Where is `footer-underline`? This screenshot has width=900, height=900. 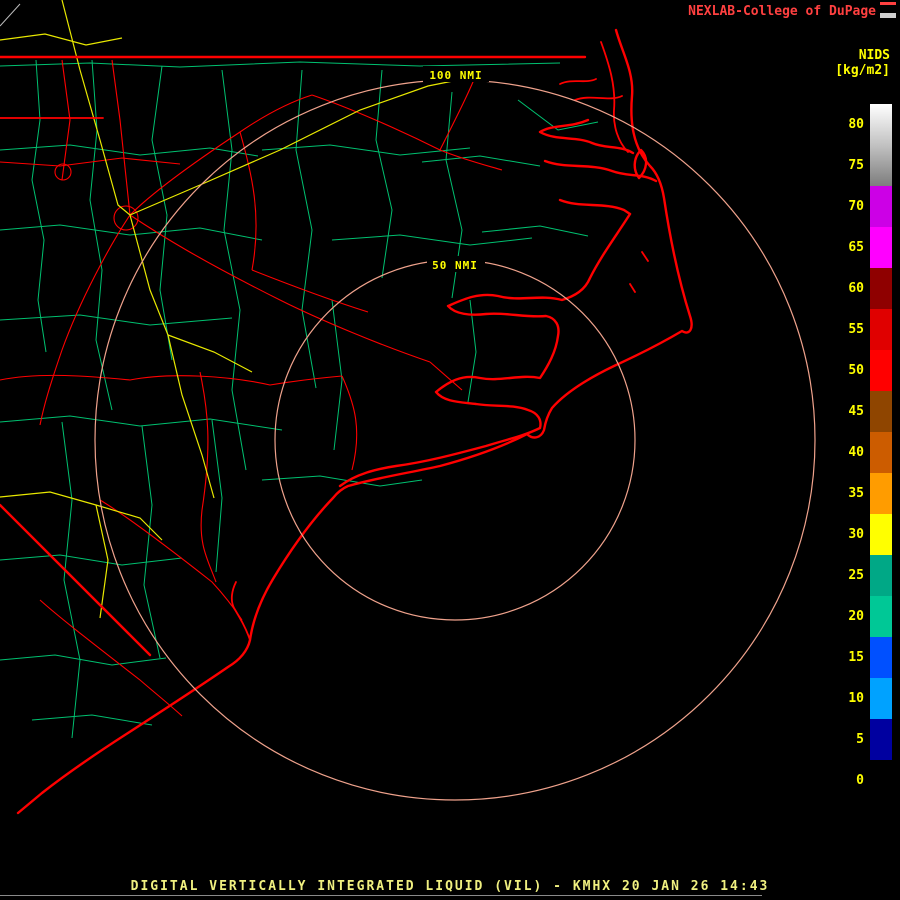 footer-underline is located at coordinates (381, 895).